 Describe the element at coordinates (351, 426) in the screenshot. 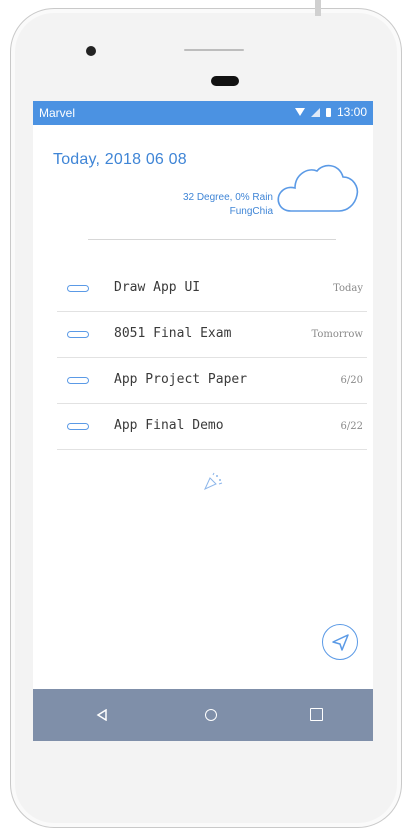

I see `task-due: 6/22` at that location.